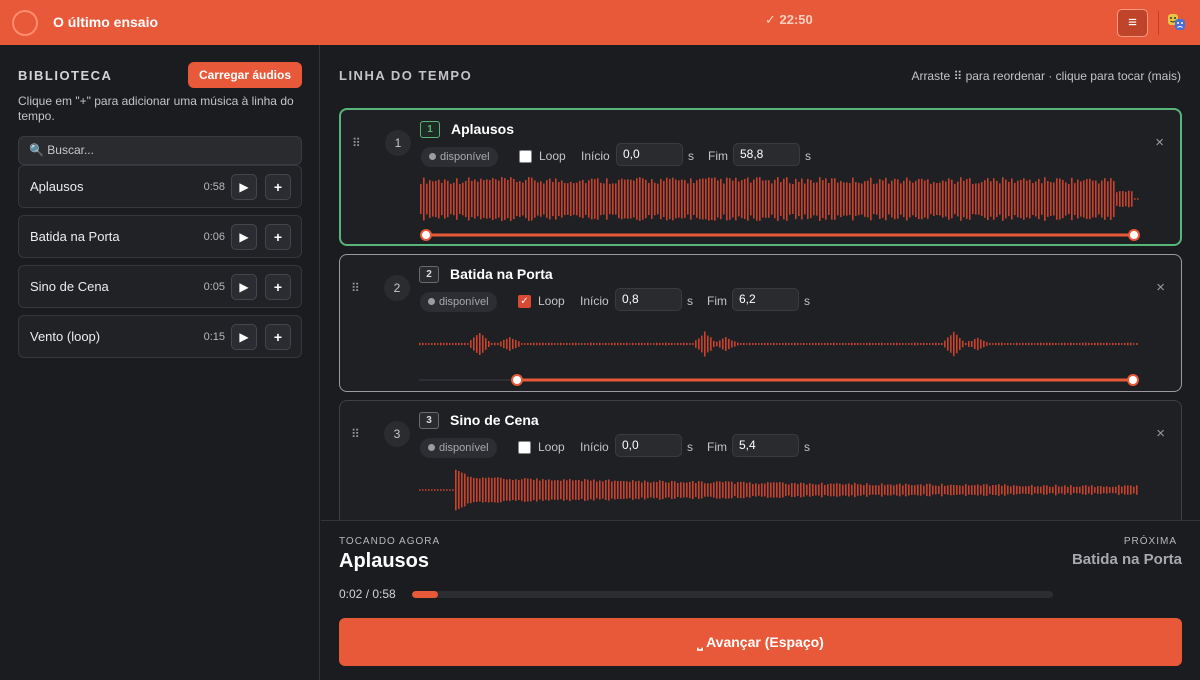 This screenshot has width=1200, height=680. Describe the element at coordinates (390, 541) in the screenshot. I see `now-playing-label: TOCANDO AGORA` at that location.